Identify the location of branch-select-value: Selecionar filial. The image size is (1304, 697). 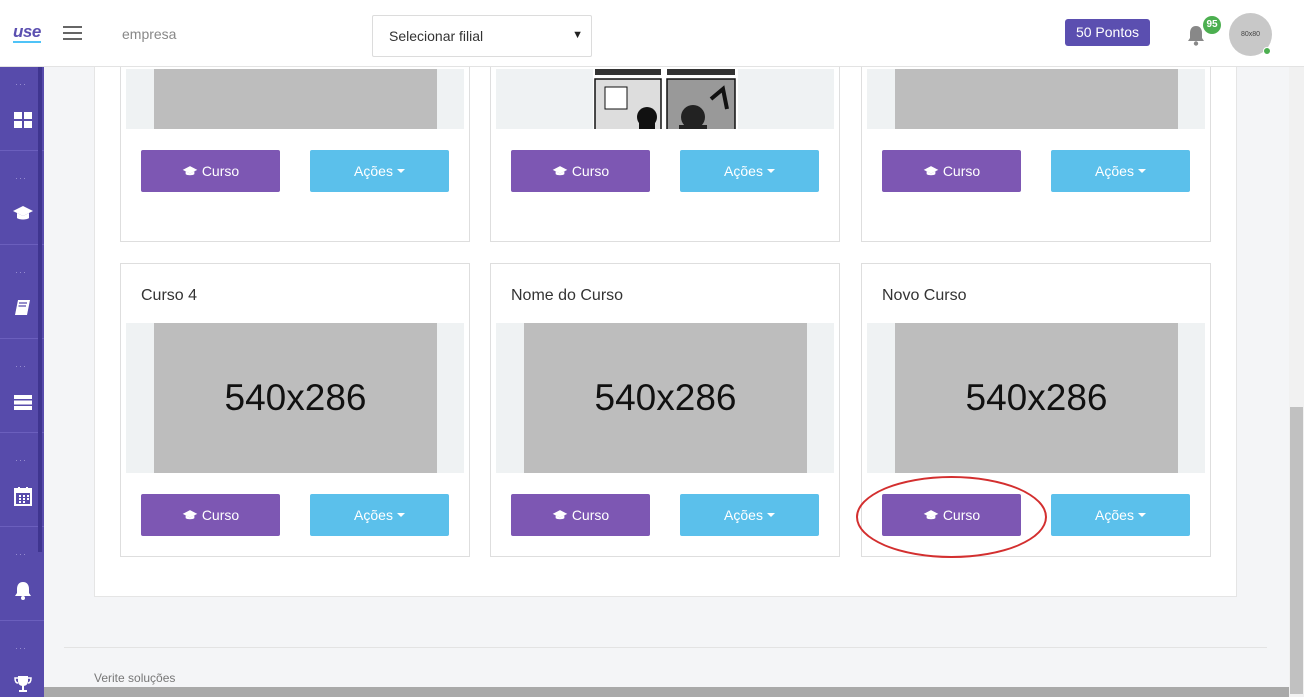
(436, 36).